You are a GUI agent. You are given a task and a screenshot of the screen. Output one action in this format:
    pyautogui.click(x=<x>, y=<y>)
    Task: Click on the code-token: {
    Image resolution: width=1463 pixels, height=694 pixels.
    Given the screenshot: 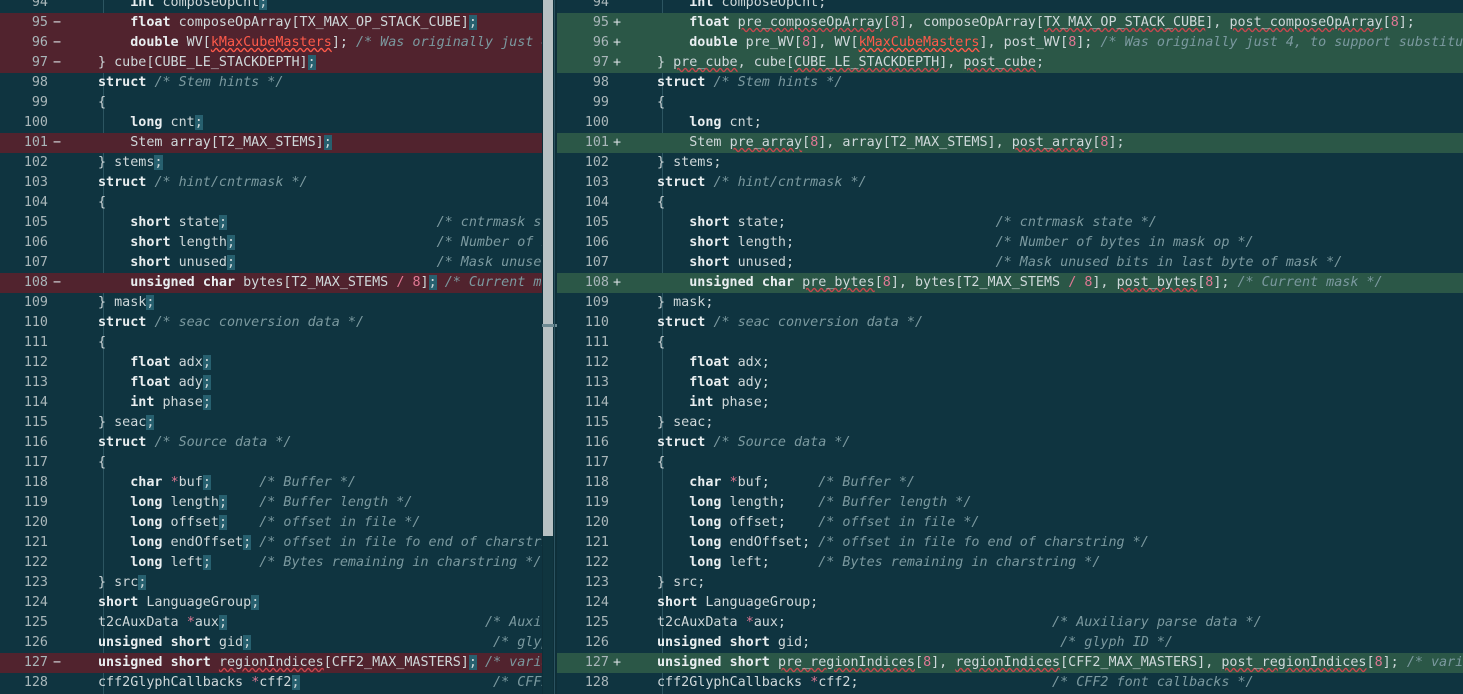 What is the action you would take?
    pyautogui.click(x=661, y=462)
    